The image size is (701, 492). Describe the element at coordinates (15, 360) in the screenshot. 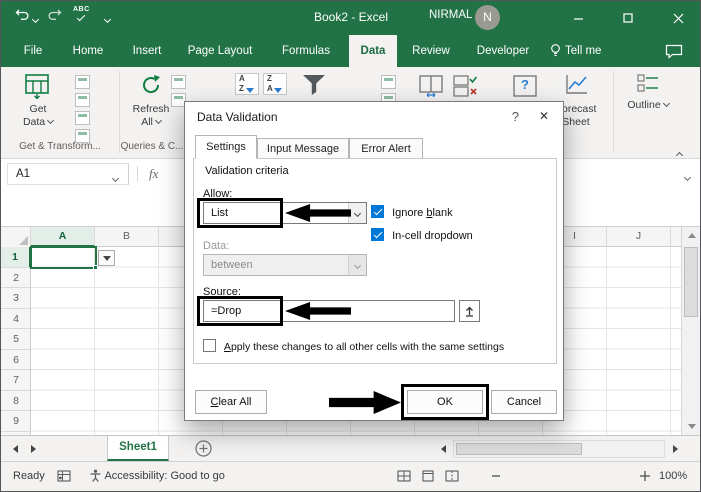

I see `row-header-6: 6` at that location.